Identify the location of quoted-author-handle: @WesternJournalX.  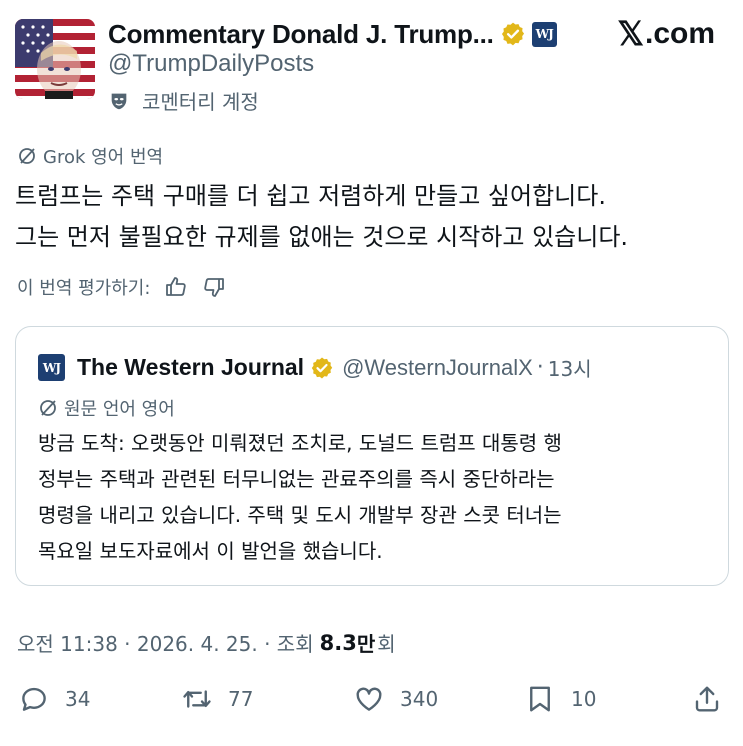
(437, 368).